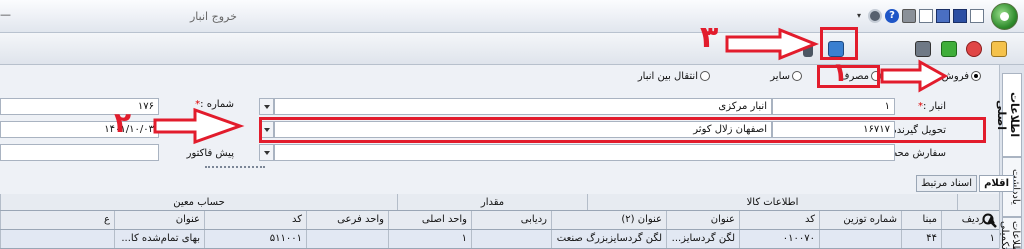  I want to click on export-icon, so click(808, 49).